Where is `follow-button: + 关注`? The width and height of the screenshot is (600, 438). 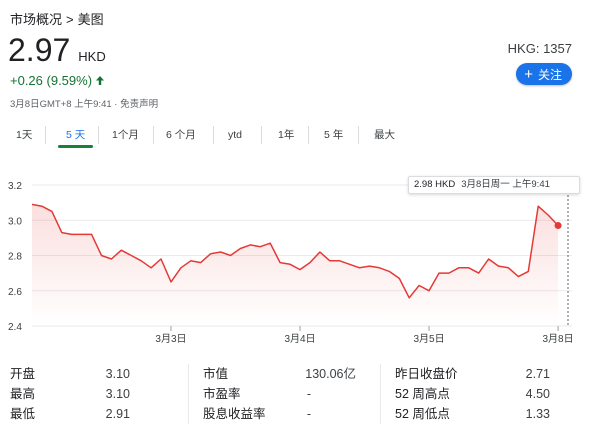
follow-button: + 关注 is located at coordinates (544, 74).